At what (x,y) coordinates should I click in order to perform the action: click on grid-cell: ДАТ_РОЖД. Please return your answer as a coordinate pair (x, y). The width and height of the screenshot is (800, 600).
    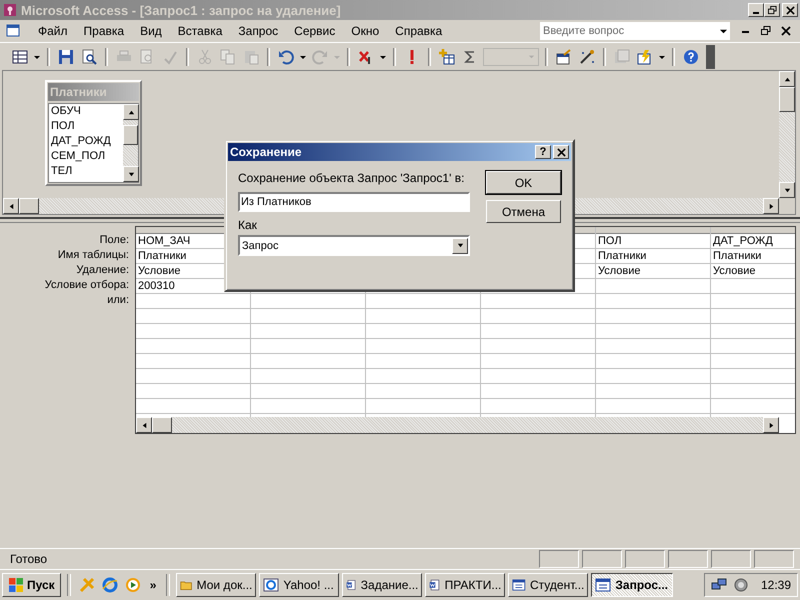
    Looking at the image, I should click on (753, 241).